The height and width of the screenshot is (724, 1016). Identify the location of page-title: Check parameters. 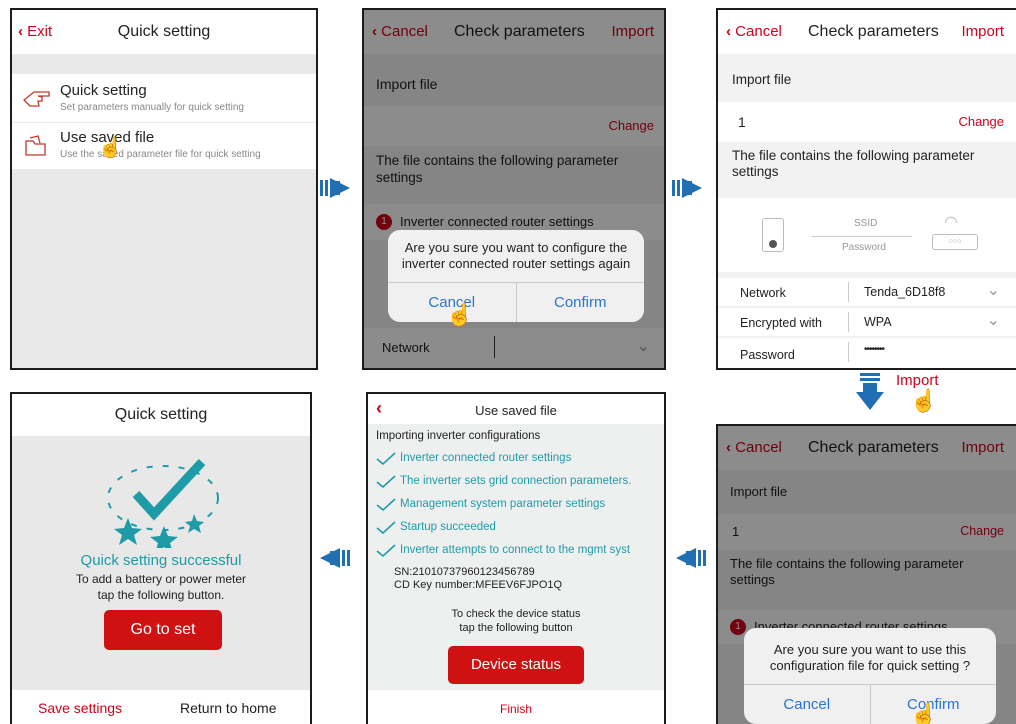
(873, 31).